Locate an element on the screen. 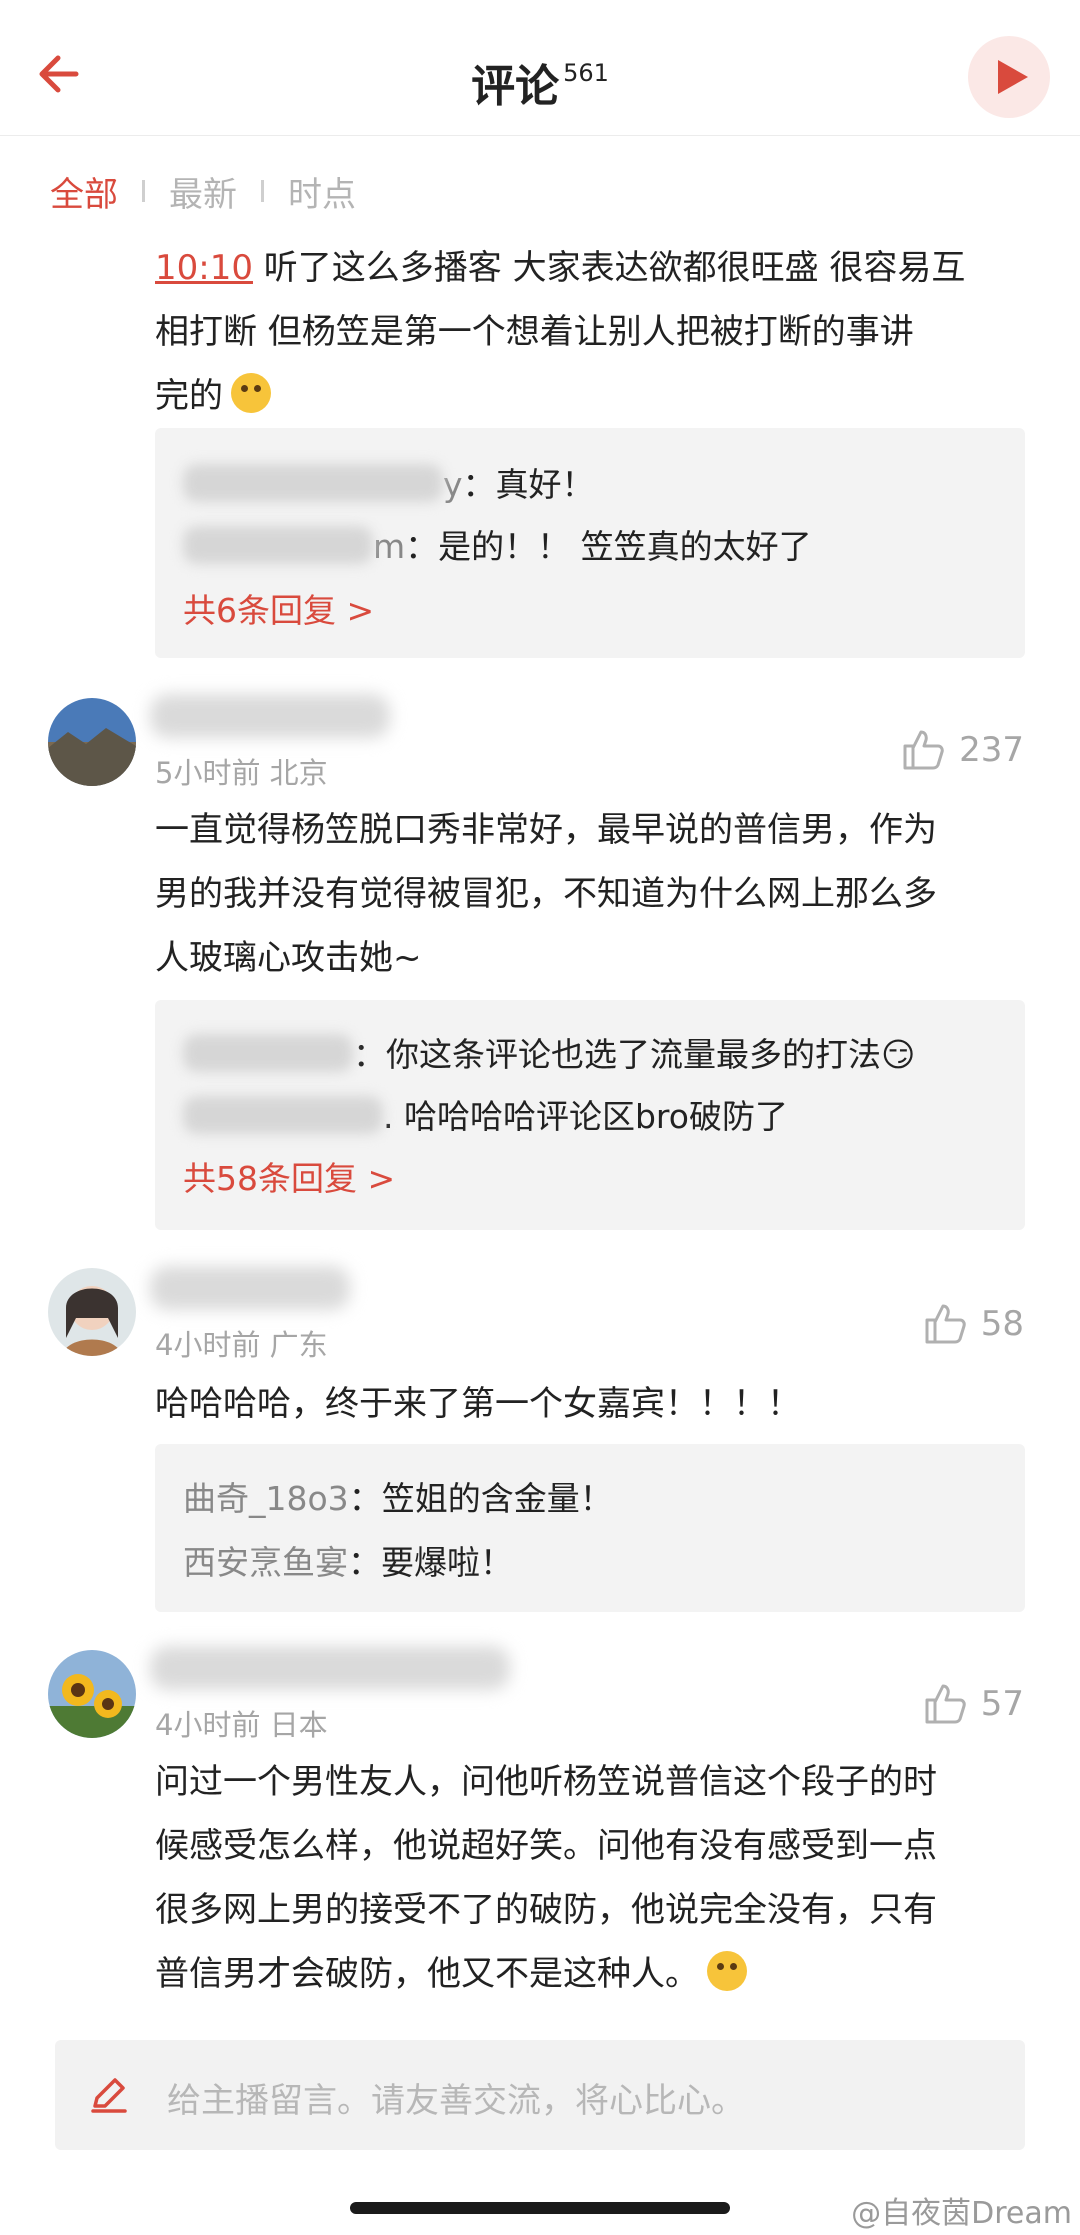  watermark: @自夜茵Dream is located at coordinates (961, 2213).